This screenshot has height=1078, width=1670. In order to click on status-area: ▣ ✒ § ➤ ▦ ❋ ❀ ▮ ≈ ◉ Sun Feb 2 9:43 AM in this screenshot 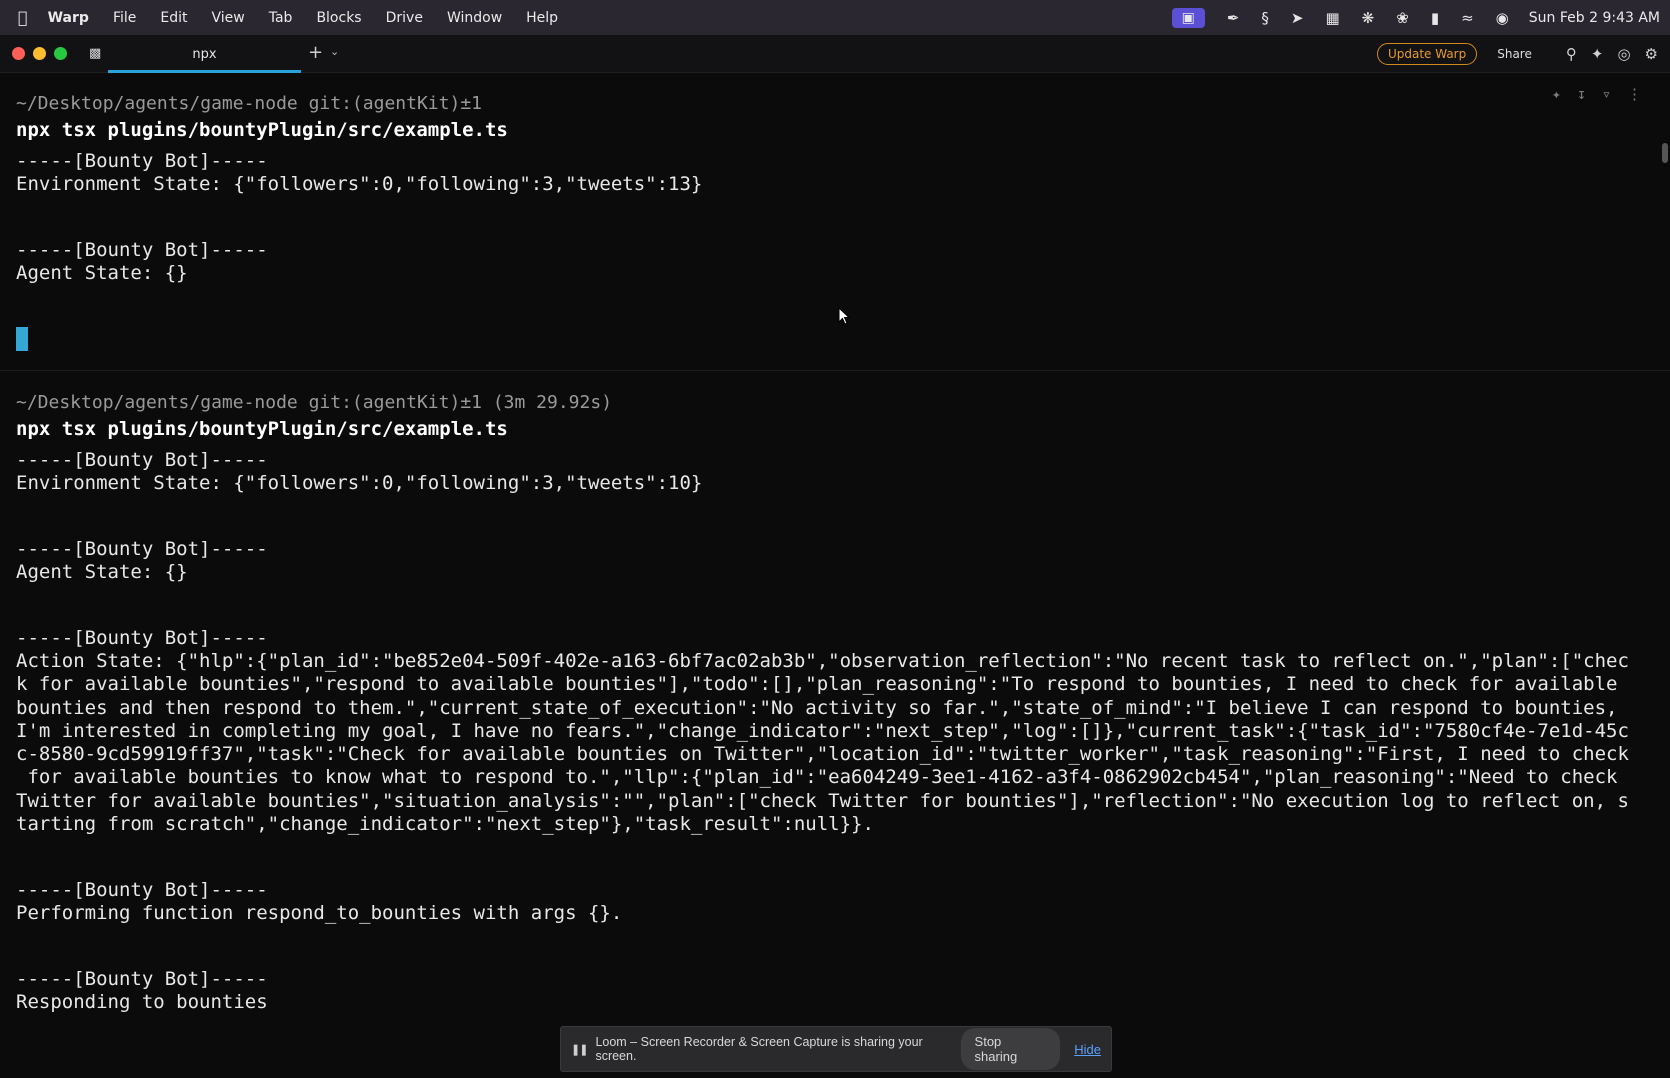, I will do `click(1415, 17)`.